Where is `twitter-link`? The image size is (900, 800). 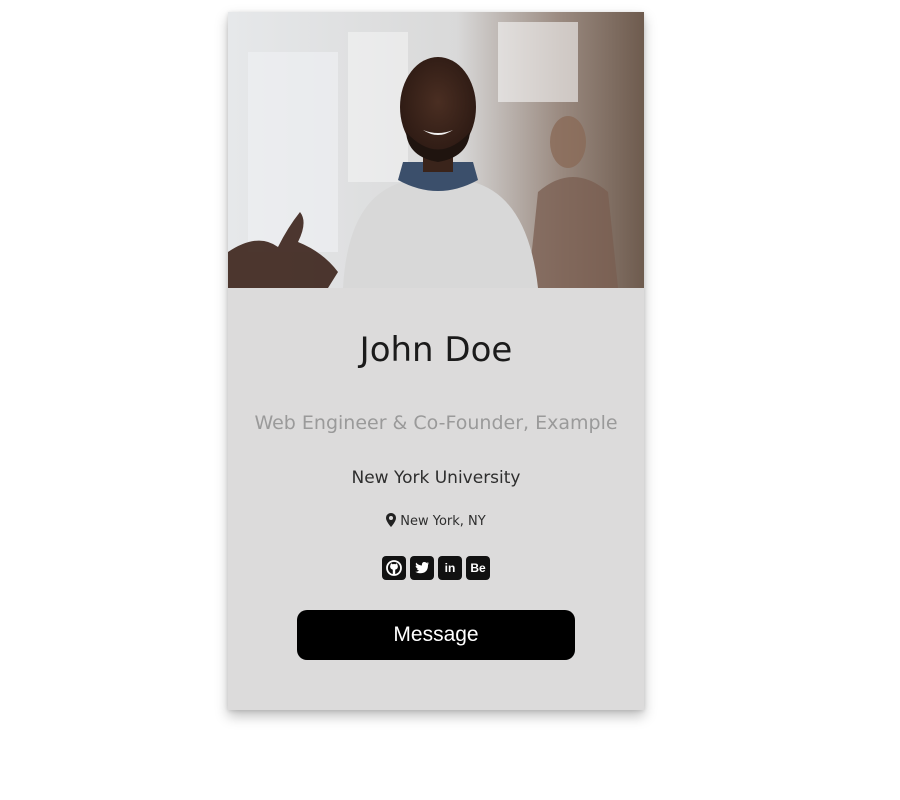 twitter-link is located at coordinates (422, 568).